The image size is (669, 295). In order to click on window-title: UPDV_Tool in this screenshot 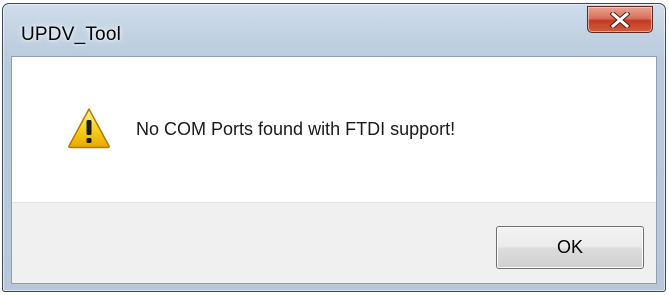, I will do `click(71, 34)`.